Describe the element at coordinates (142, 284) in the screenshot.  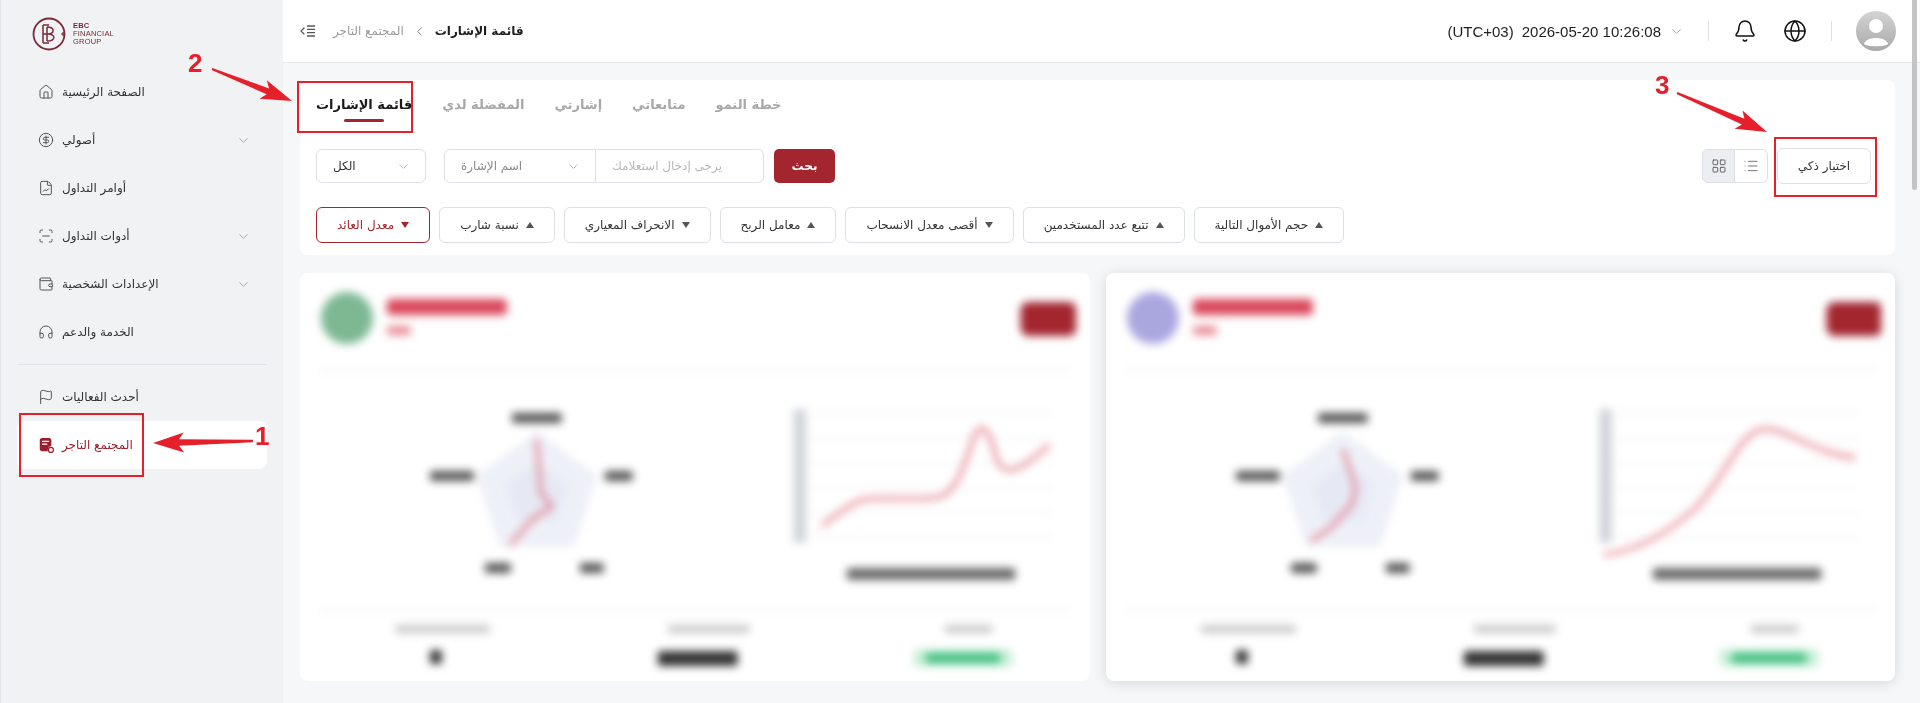
I see `sidebar-item: الإعدادات الشخصية` at that location.